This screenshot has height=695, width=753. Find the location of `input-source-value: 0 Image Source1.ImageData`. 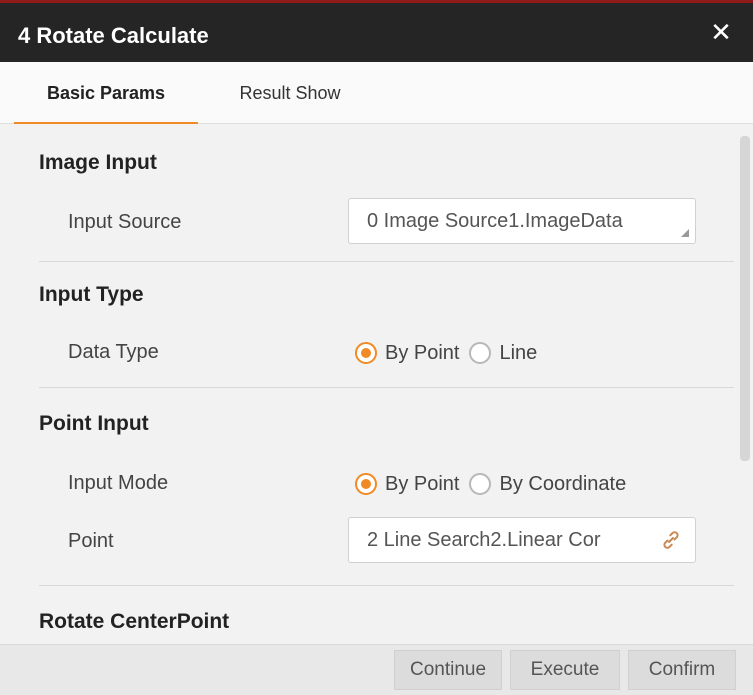

input-source-value: 0 Image Source1.ImageData is located at coordinates (495, 221).